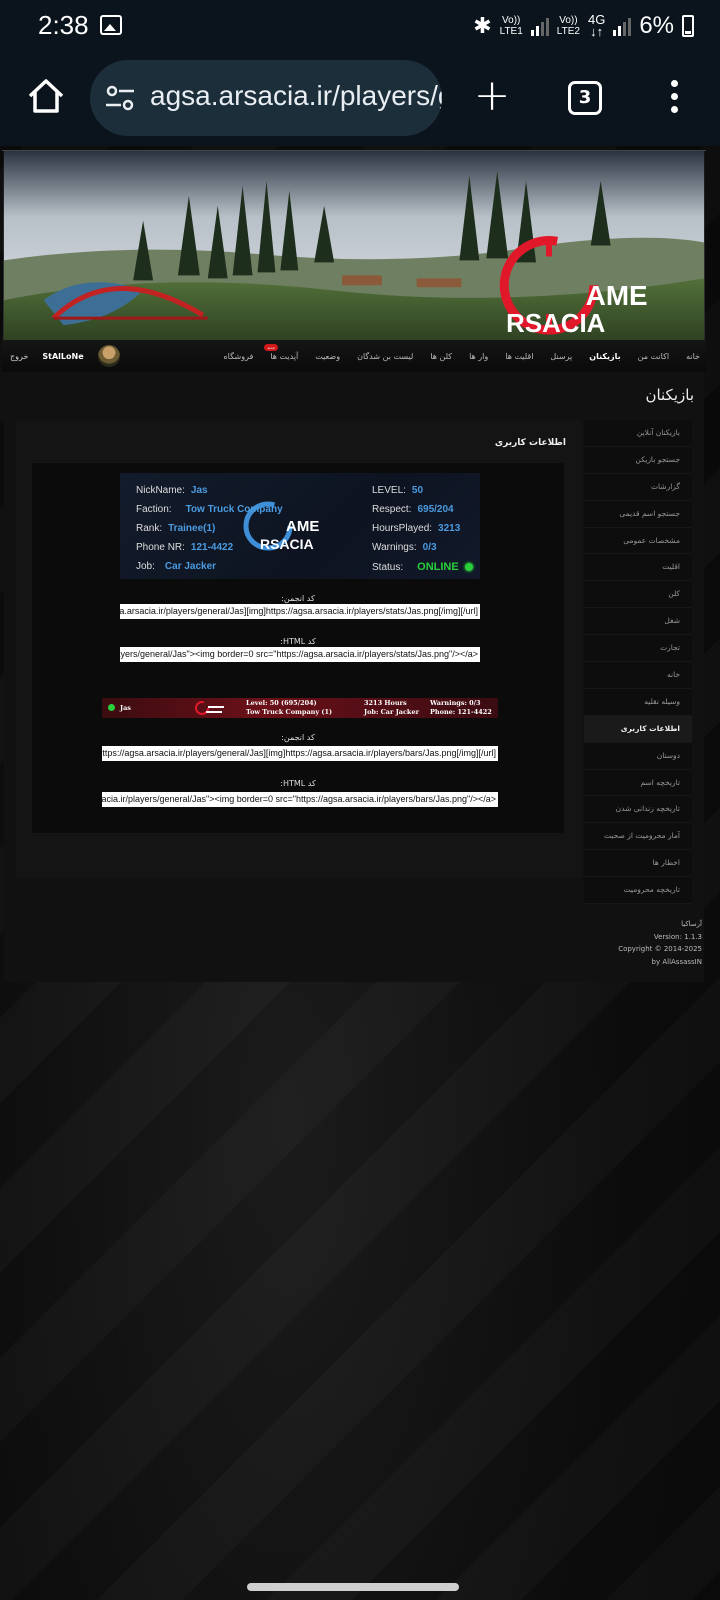  What do you see at coordinates (568, 26) in the screenshot?
I see `sim2-label: Vo)) LTE2` at bounding box center [568, 26].